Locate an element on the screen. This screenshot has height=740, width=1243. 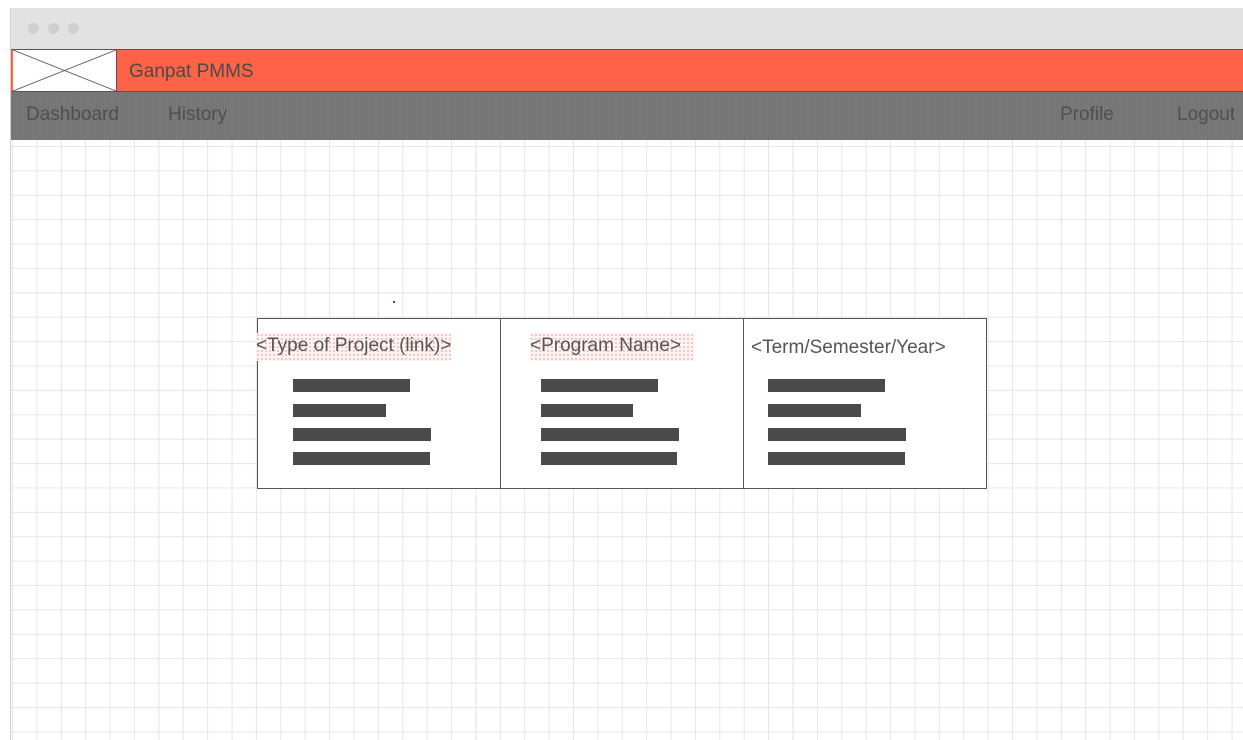
project-type-card: <Type of Project (link)> is located at coordinates (378, 403).